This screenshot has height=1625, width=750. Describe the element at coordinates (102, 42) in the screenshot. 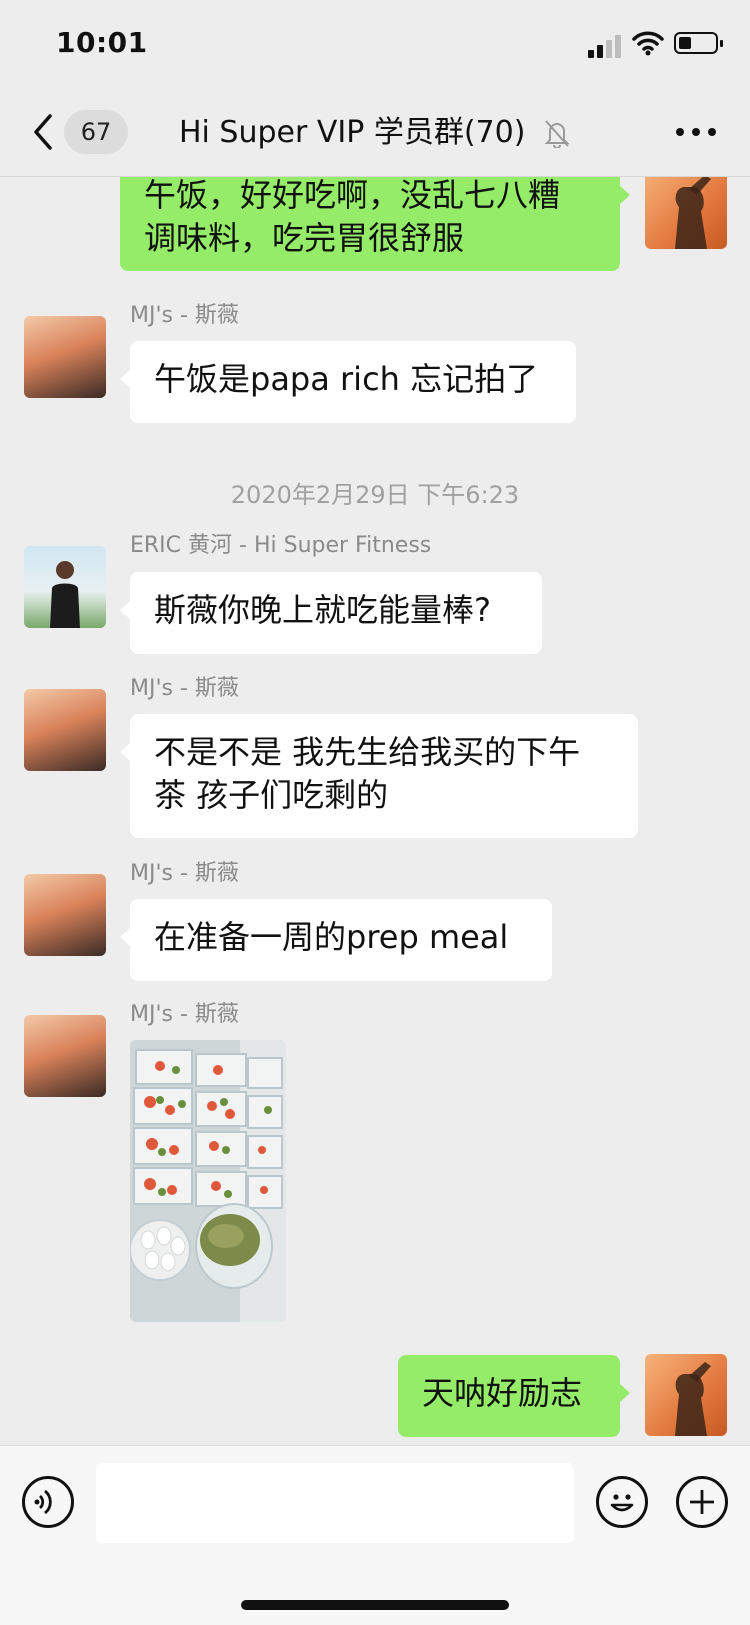

I see `status-time: 10:01` at that location.